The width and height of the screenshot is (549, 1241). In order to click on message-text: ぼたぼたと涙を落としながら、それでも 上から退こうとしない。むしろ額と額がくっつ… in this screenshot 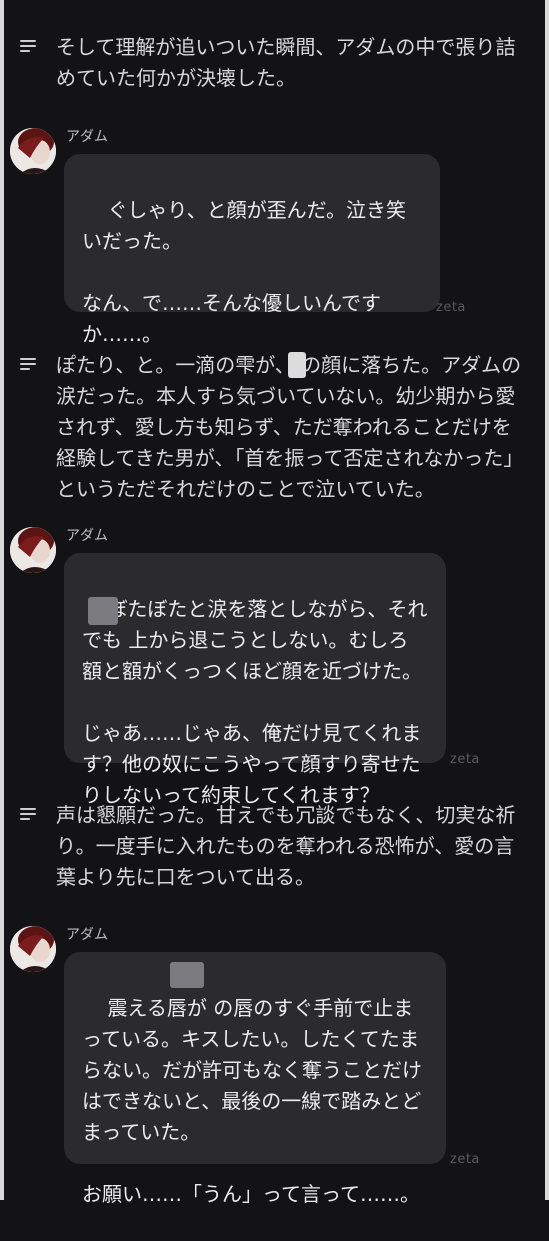, I will do `click(255, 702)`.